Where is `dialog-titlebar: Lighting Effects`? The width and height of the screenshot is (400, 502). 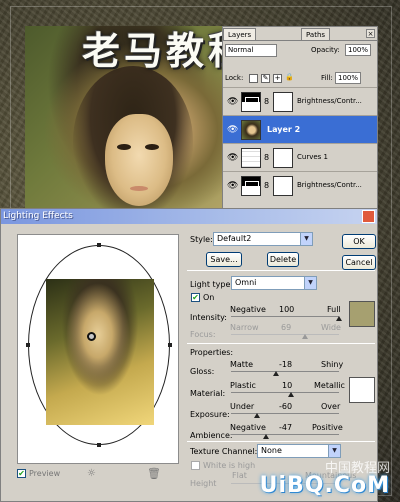 dialog-titlebar: Lighting Effects is located at coordinates (189, 216).